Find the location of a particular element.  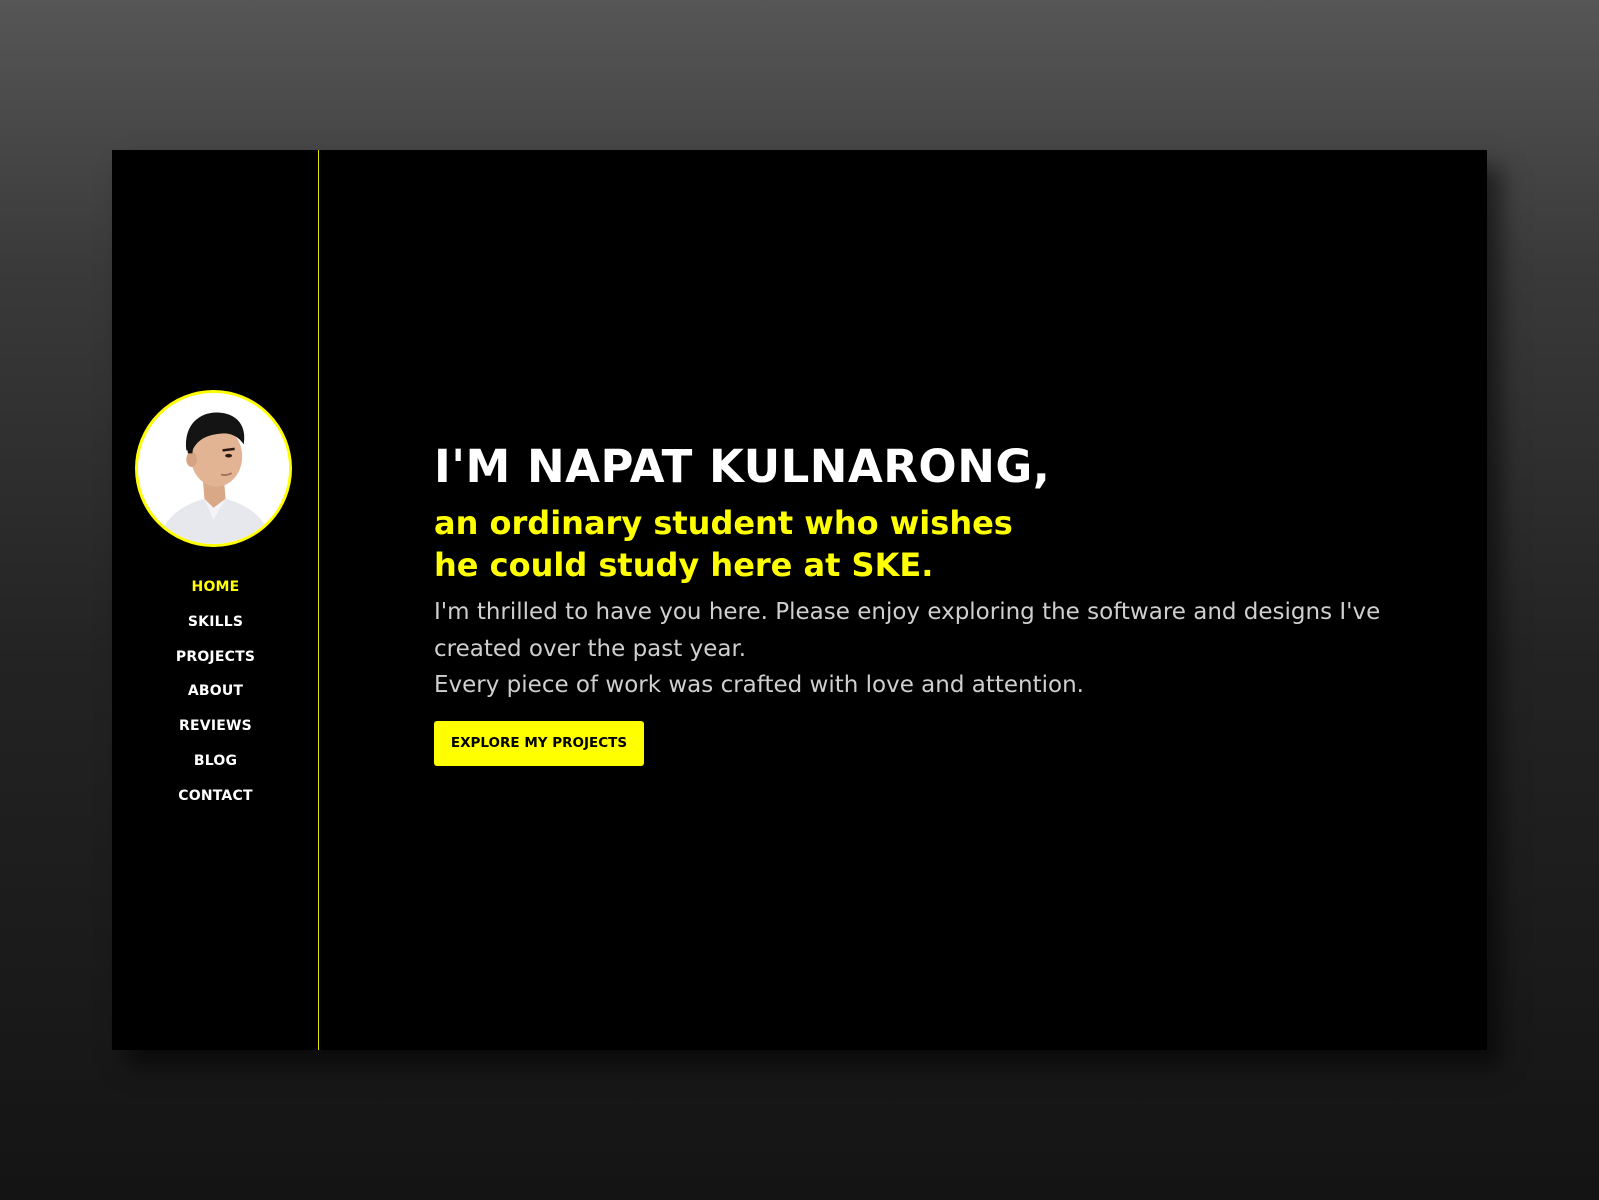

nav-item-blog: BLOG is located at coordinates (215, 761).